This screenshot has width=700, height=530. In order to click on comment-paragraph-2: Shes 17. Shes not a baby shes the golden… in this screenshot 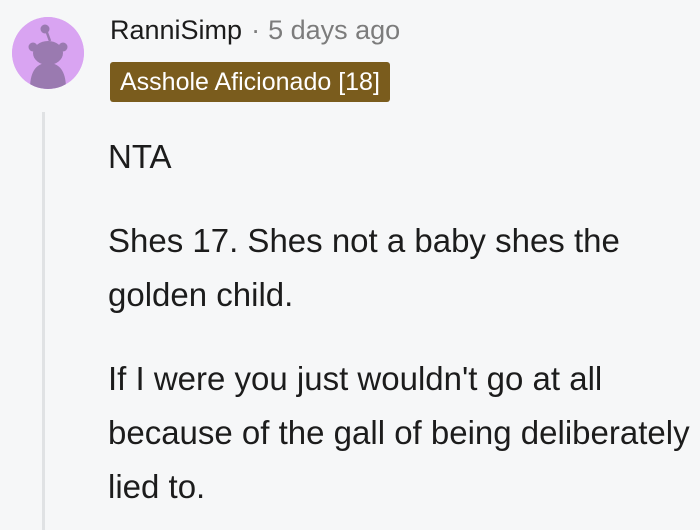, I will do `click(364, 267)`.